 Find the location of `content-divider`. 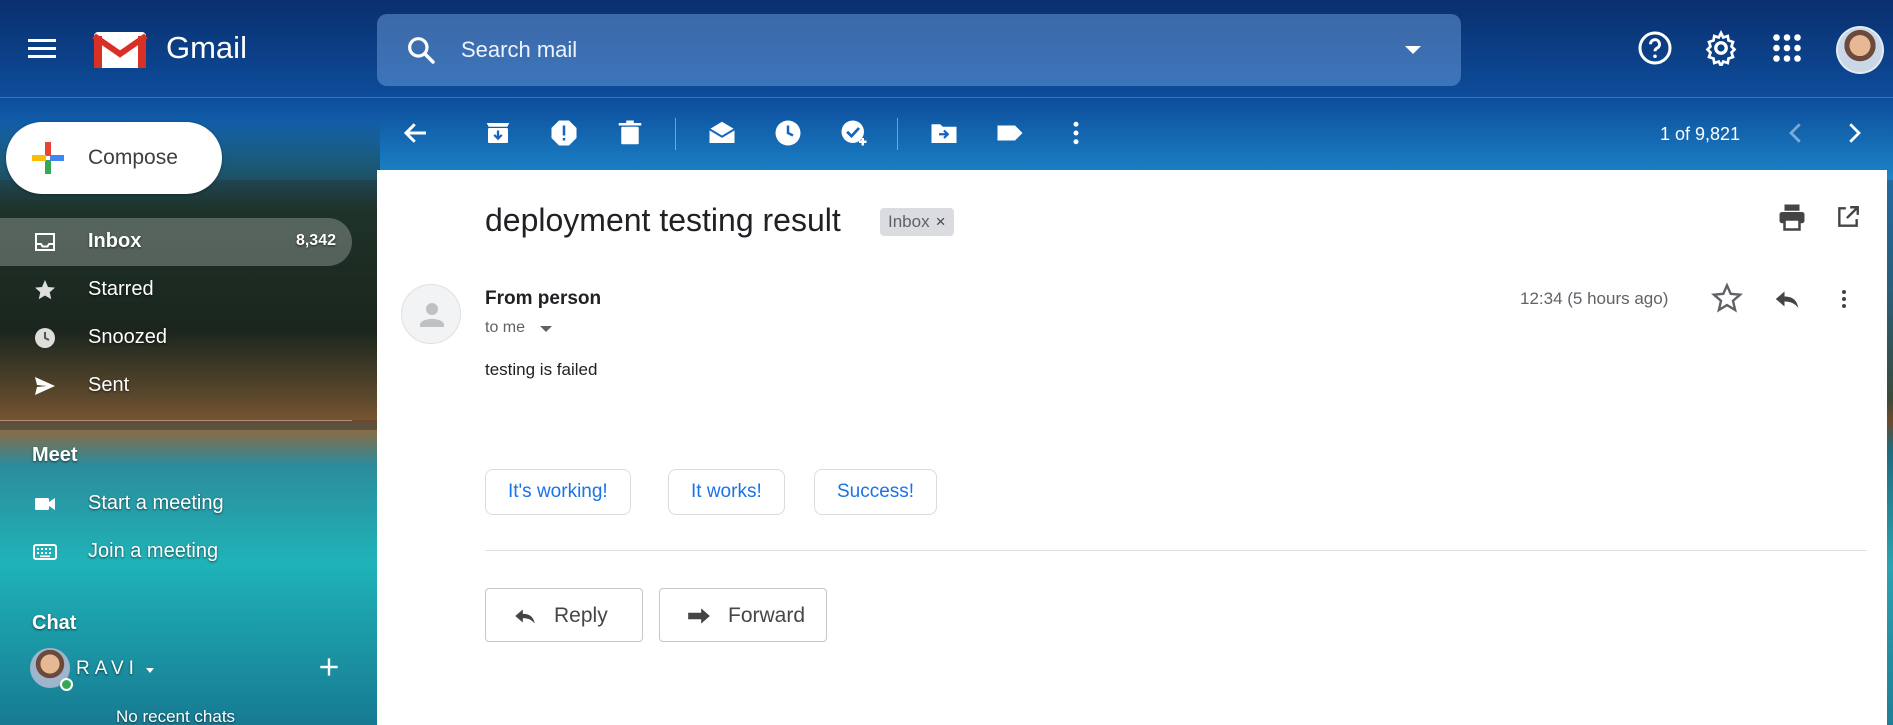

content-divider is located at coordinates (1176, 550).